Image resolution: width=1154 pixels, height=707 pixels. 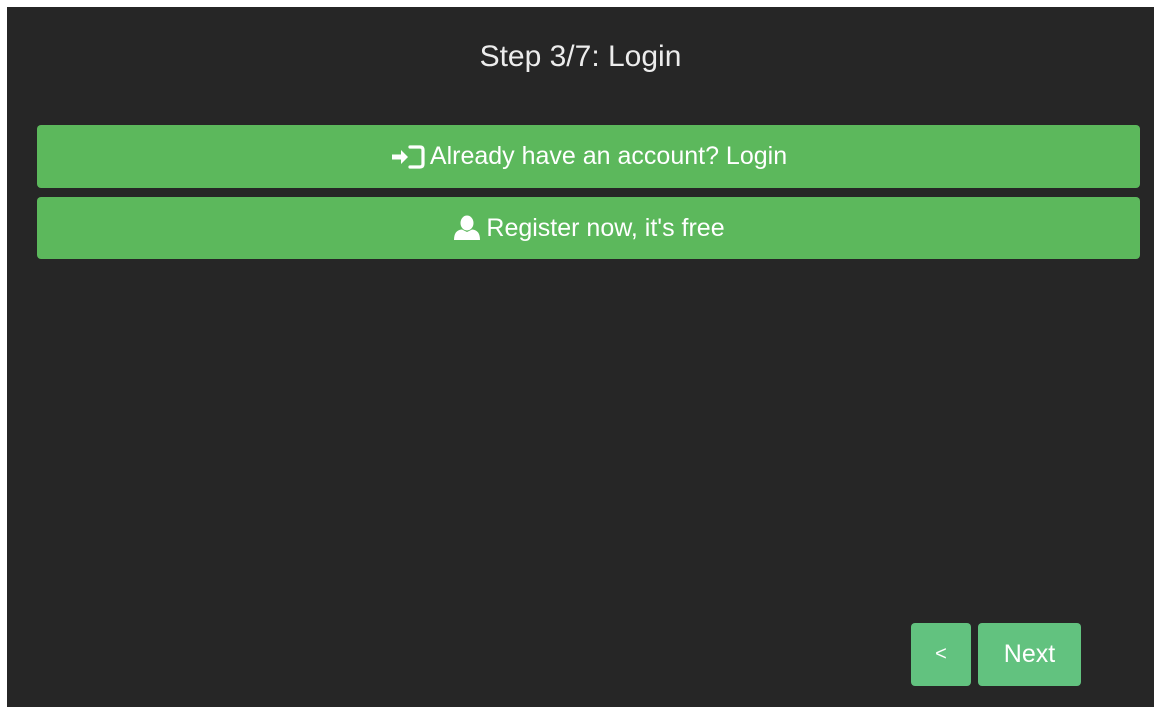 I want to click on register-button: Register now, it's free, so click(x=588, y=228).